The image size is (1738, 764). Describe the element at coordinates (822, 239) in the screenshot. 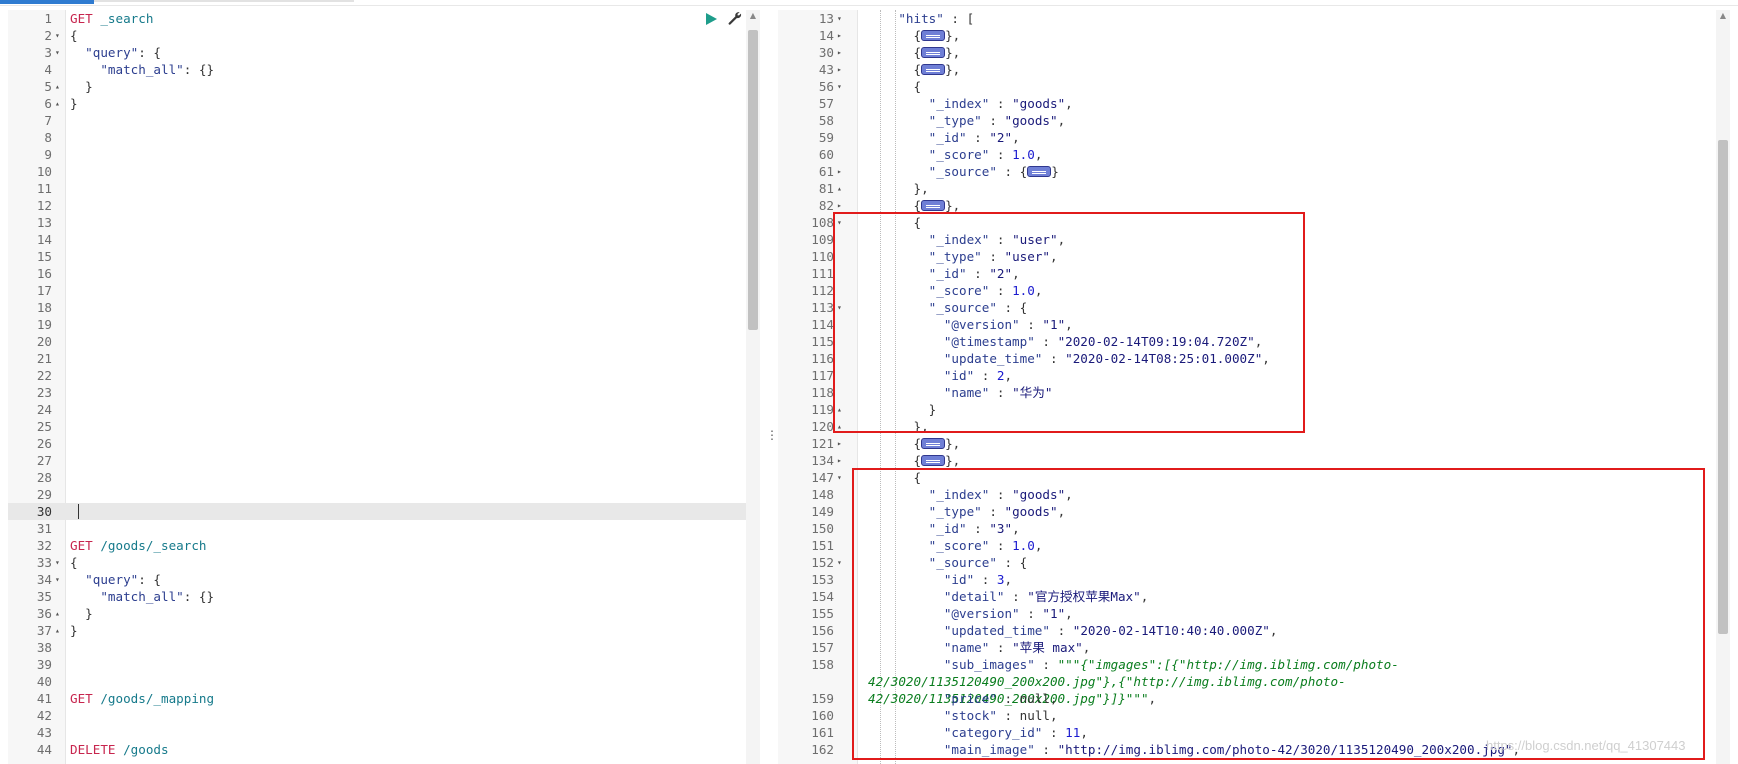

I see `line-number: 109` at that location.